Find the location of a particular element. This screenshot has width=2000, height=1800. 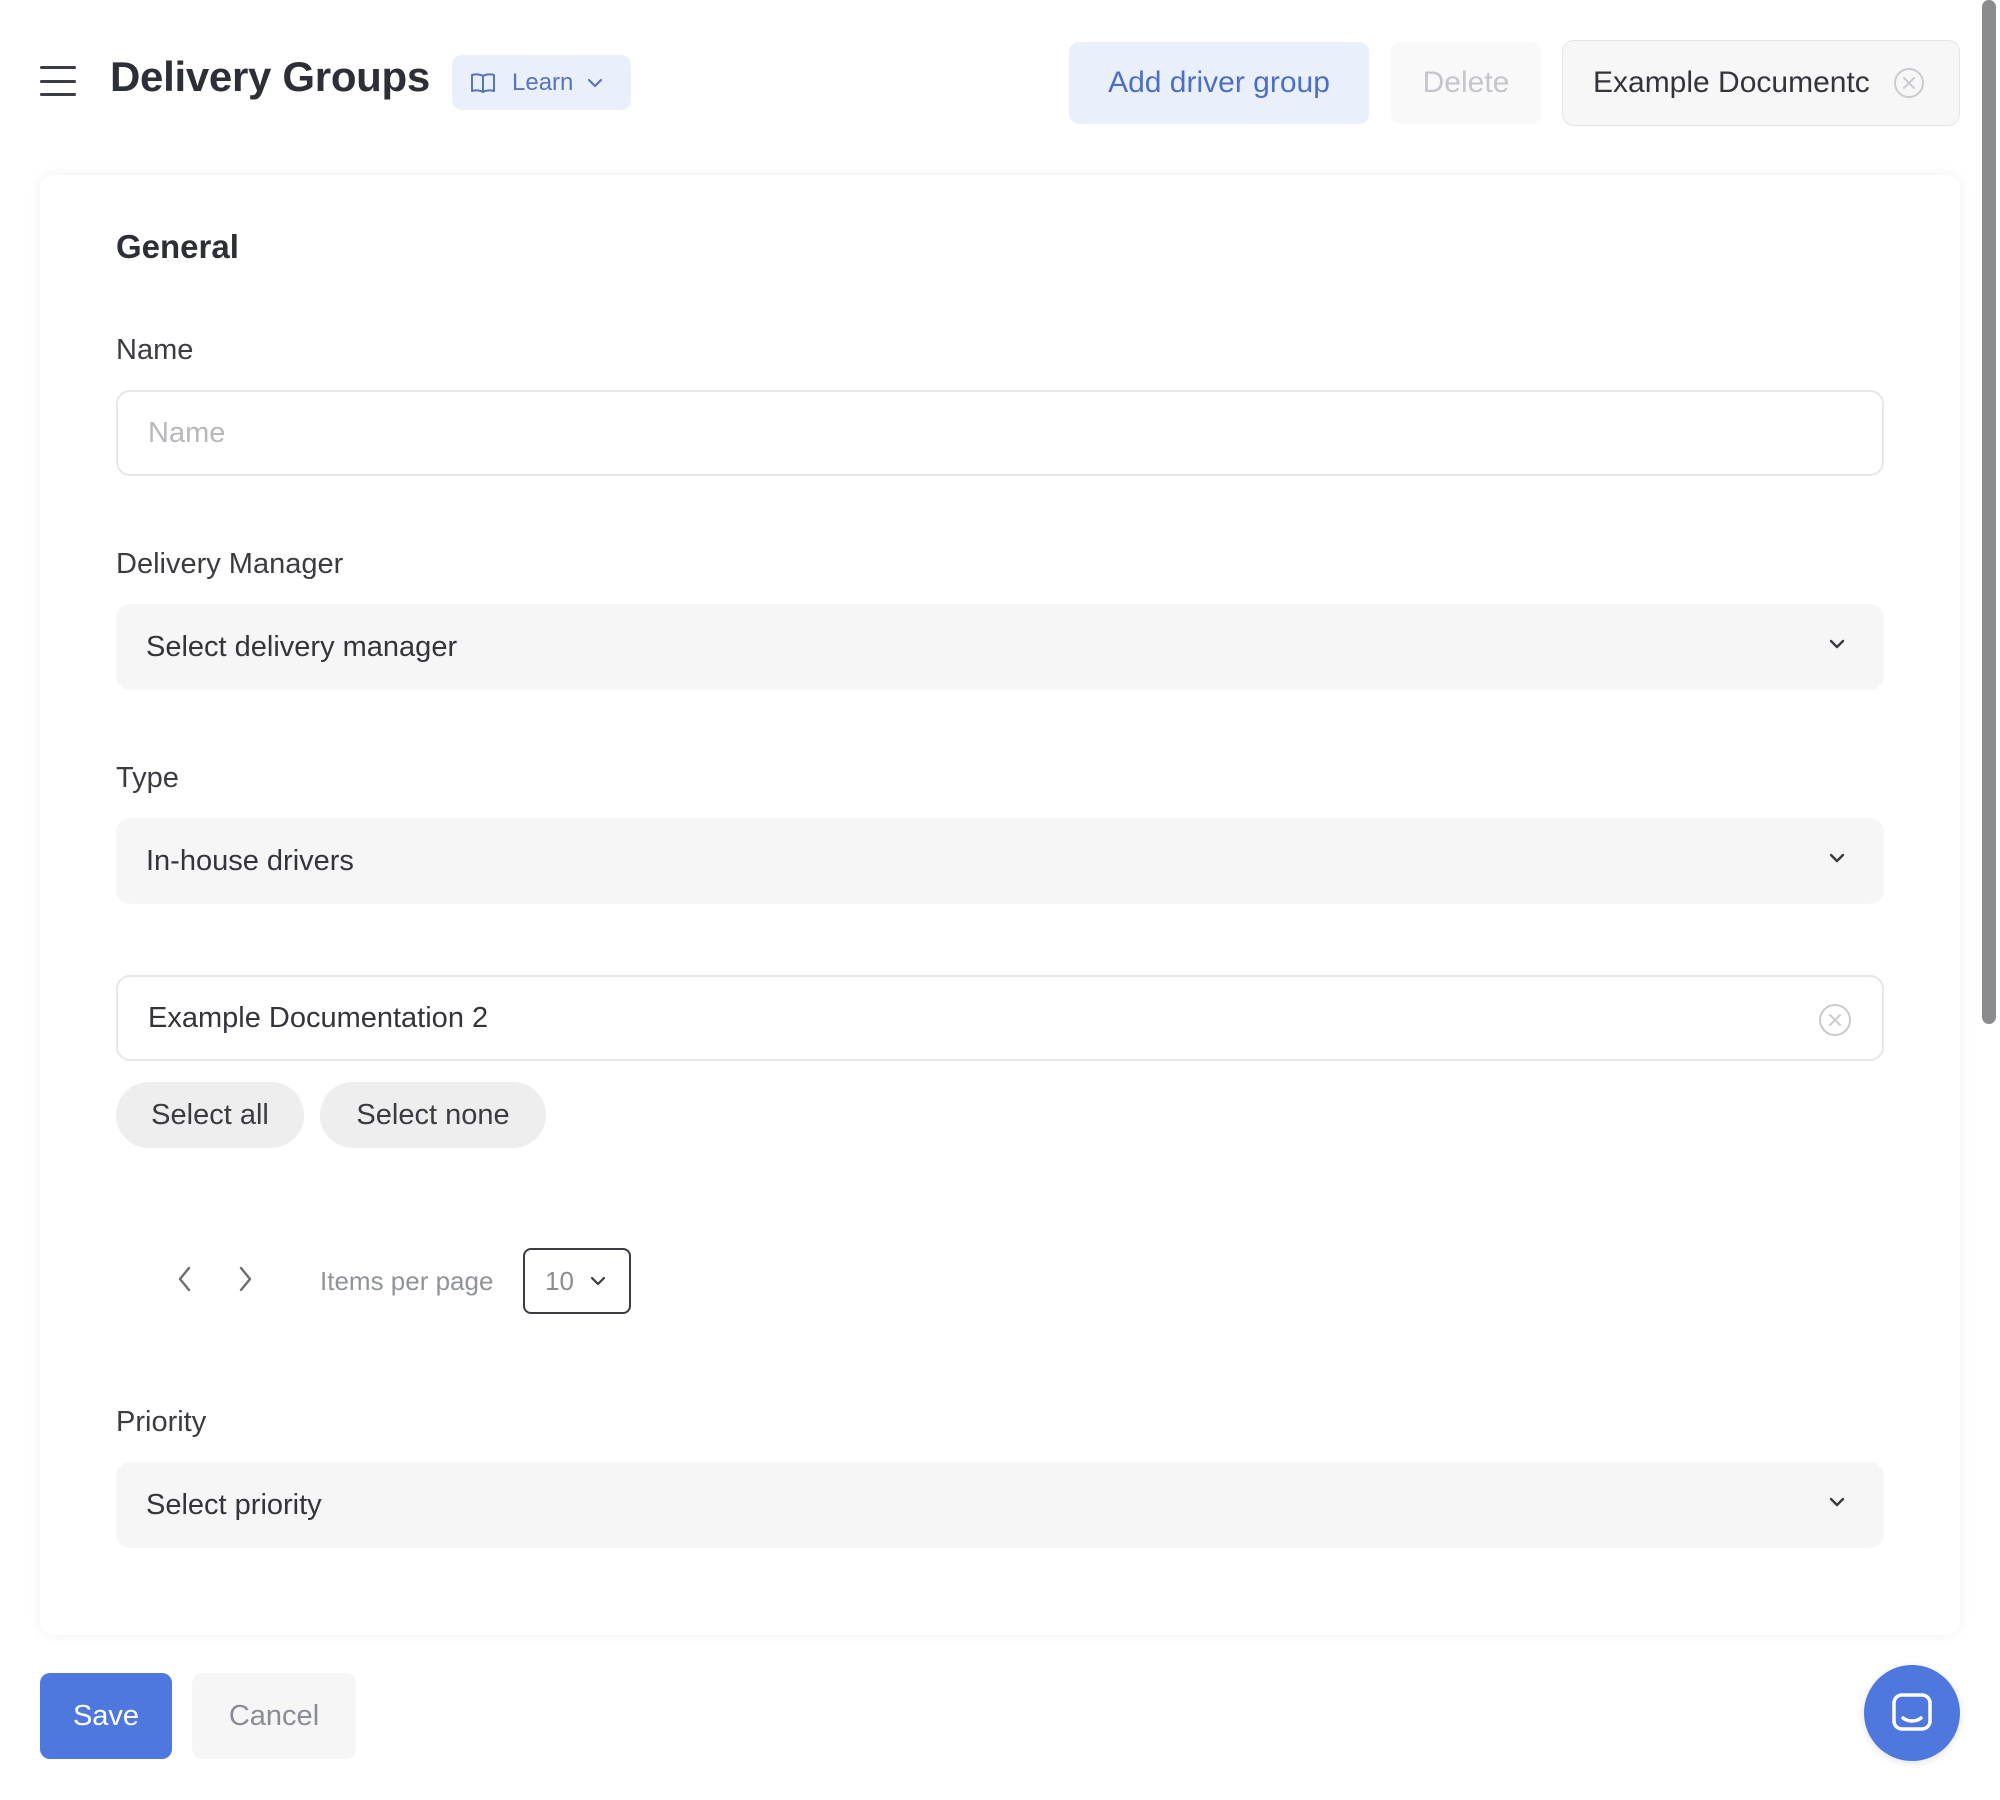

items-per-page-label: Items per page is located at coordinates (407, 1281).